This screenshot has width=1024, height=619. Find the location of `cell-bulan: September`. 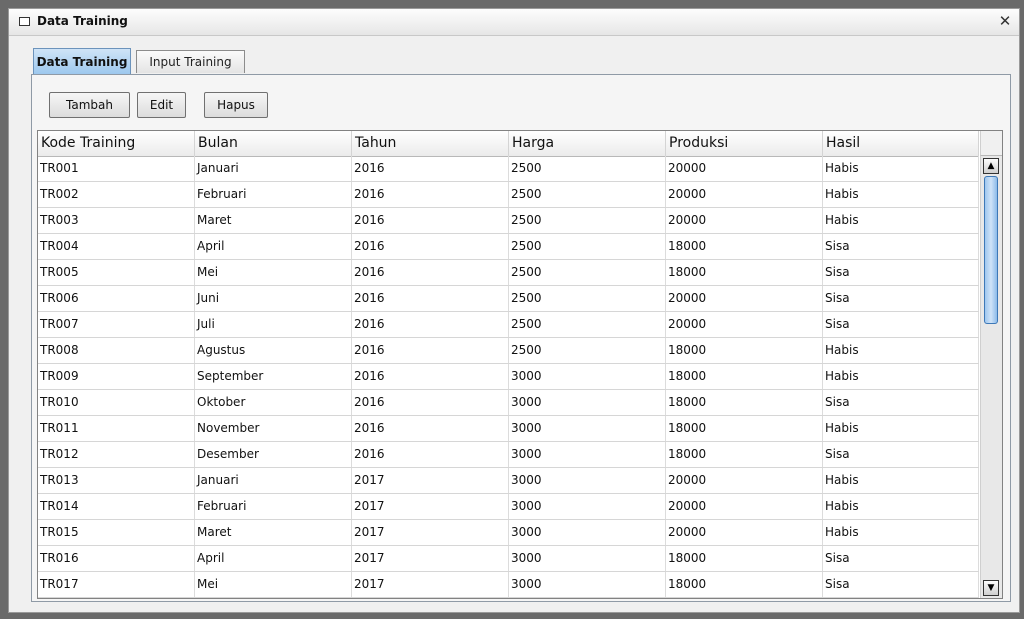

cell-bulan: September is located at coordinates (273, 376).